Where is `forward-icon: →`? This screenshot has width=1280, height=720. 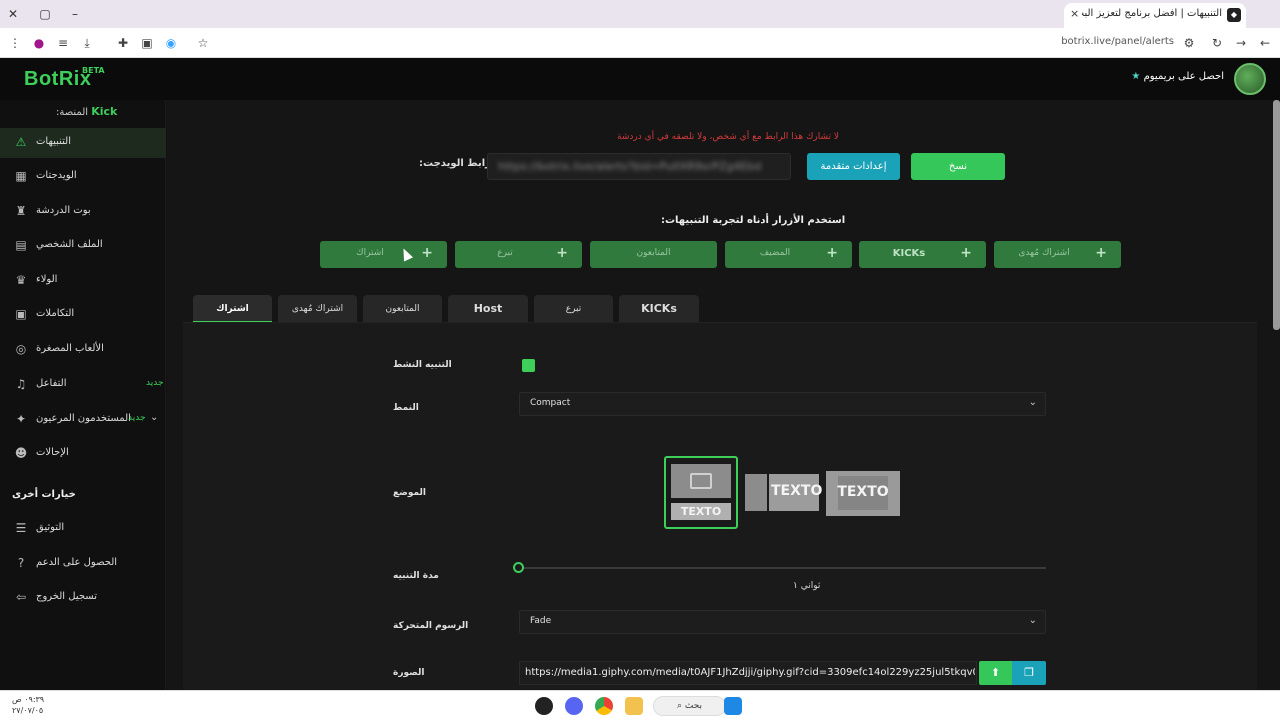
forward-icon: → is located at coordinates (1241, 43).